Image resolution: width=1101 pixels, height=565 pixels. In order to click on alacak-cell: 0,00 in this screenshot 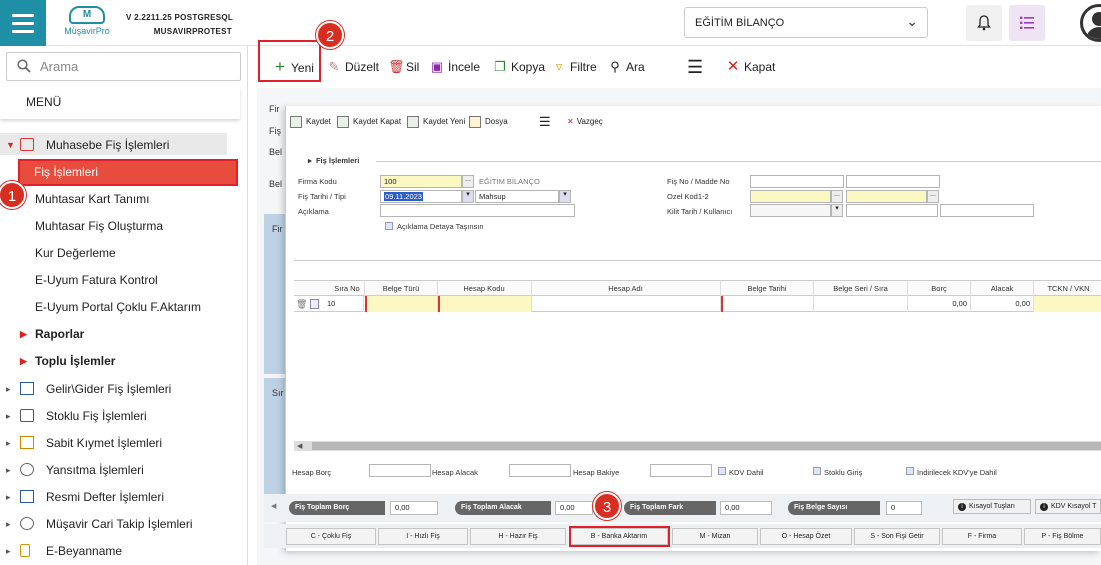, I will do `click(1002, 304)`.